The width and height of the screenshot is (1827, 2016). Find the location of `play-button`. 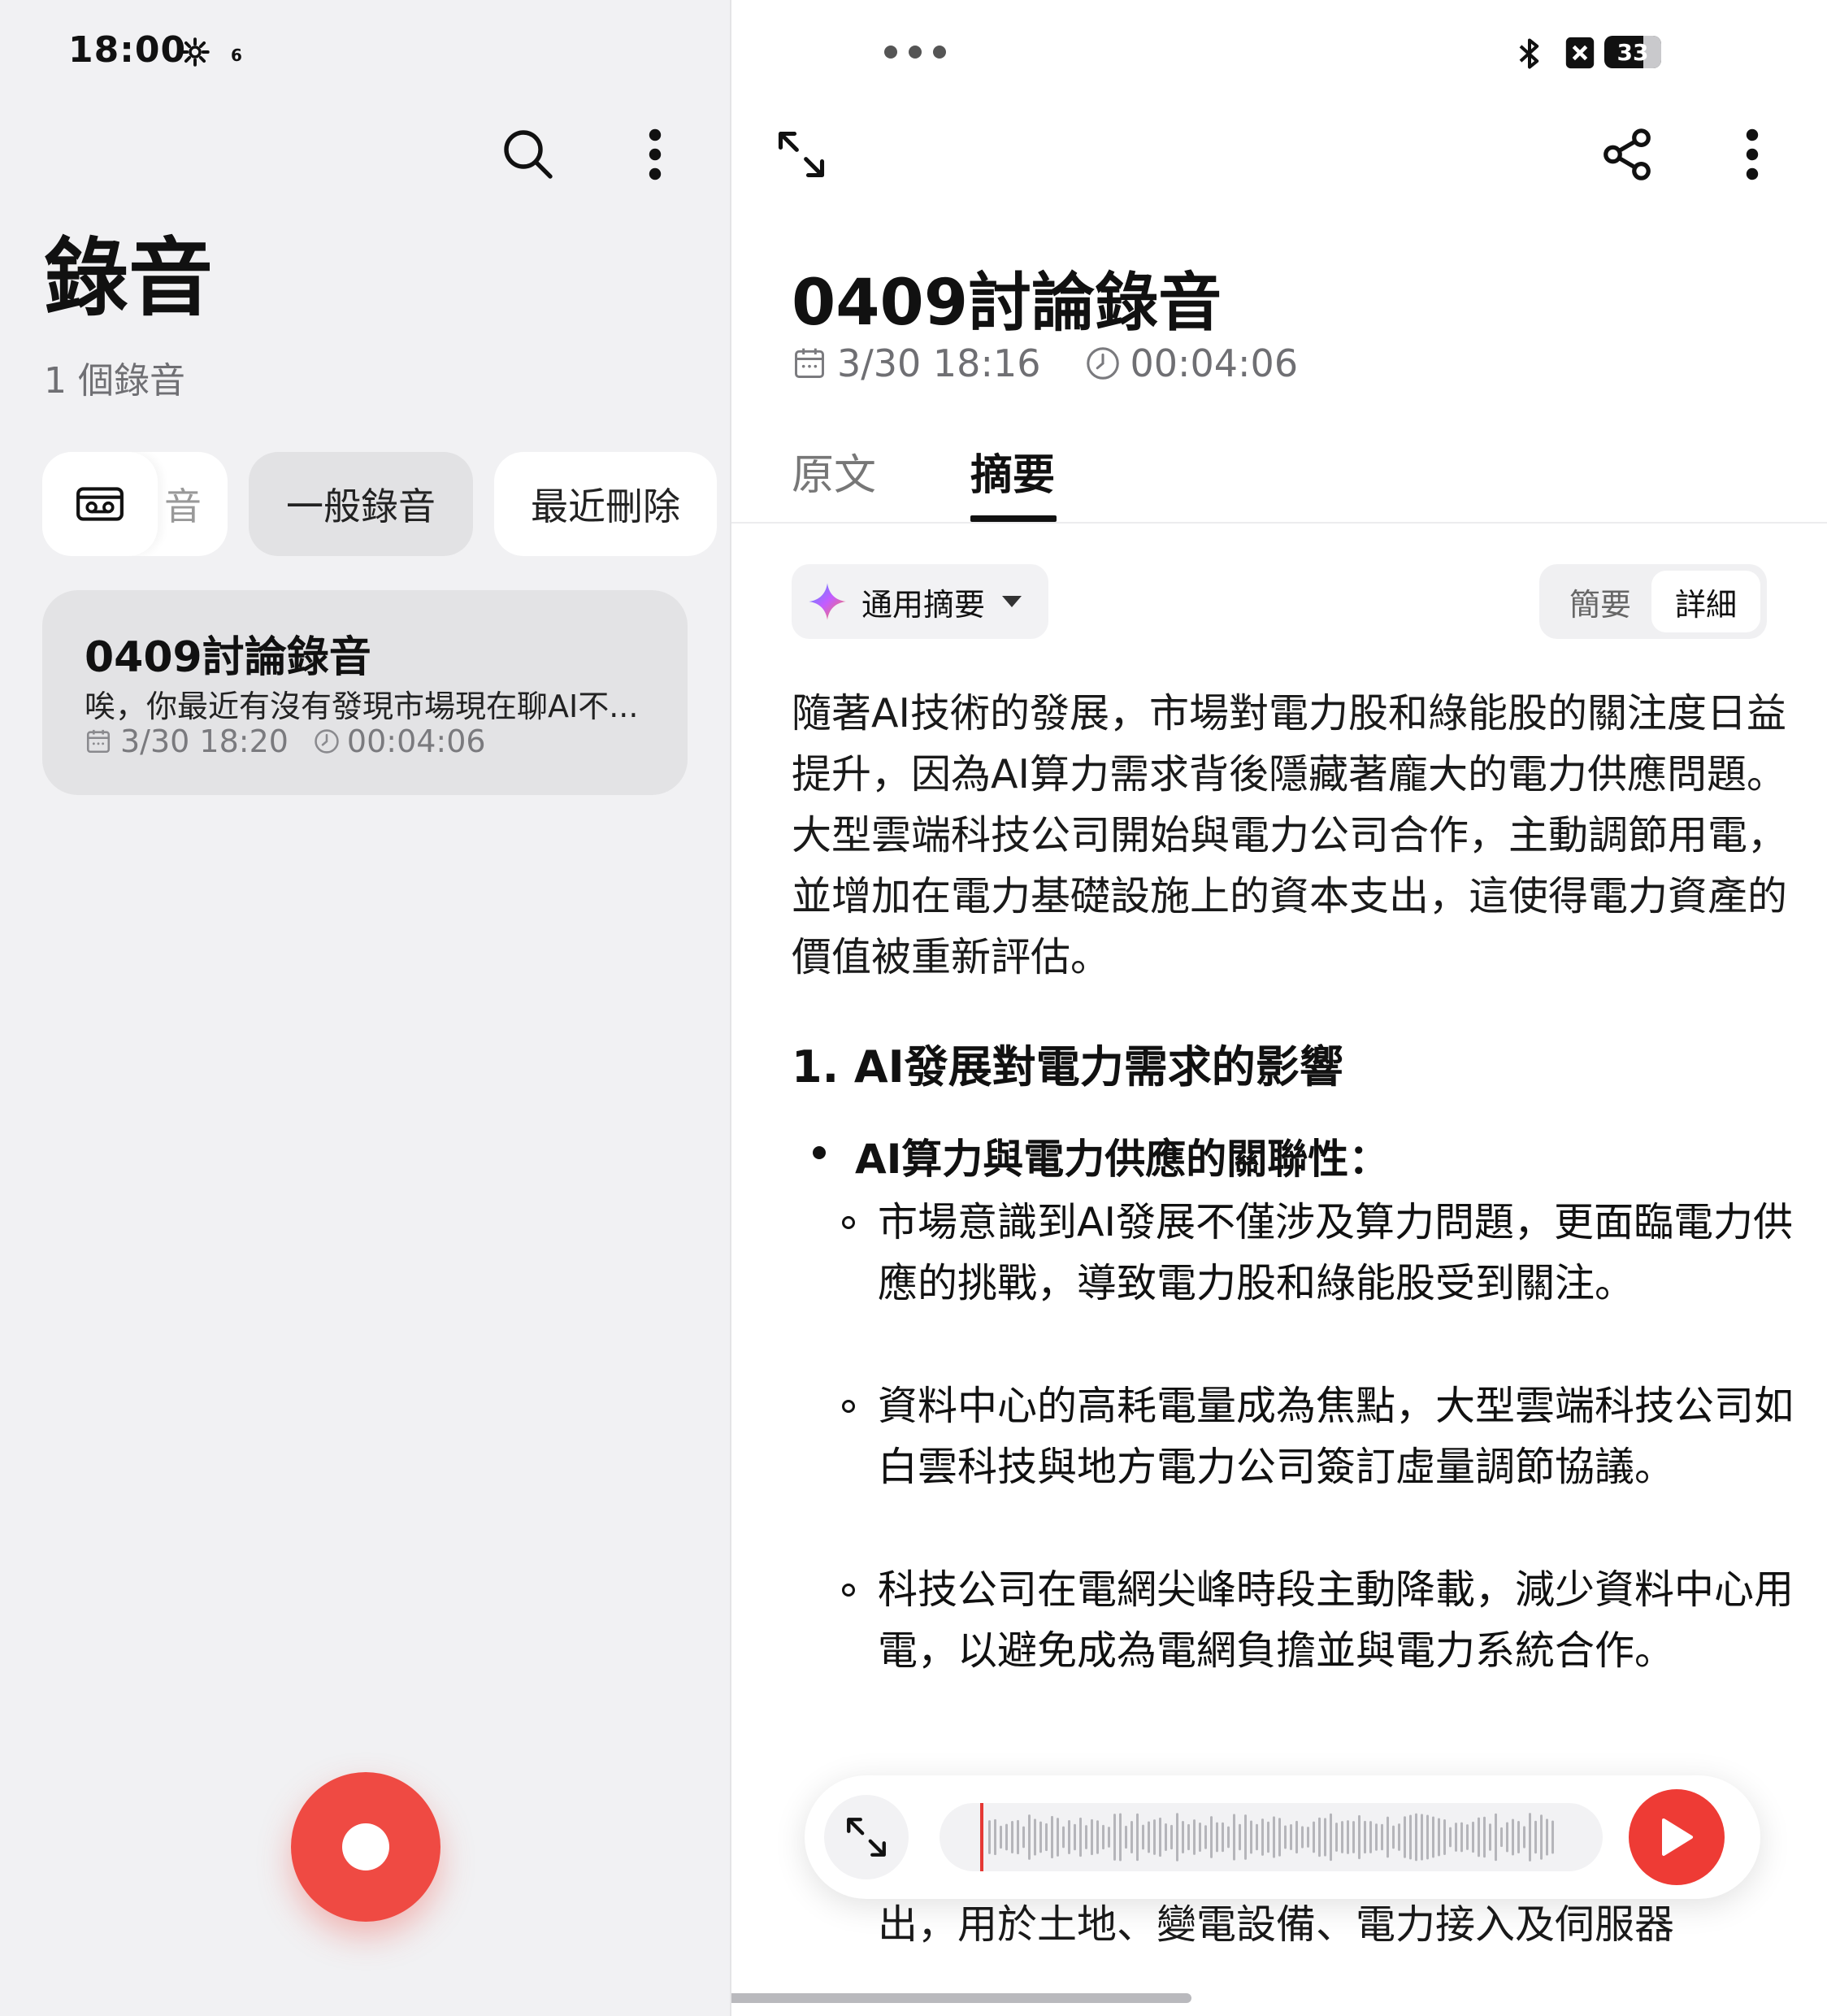

play-button is located at coordinates (1677, 1837).